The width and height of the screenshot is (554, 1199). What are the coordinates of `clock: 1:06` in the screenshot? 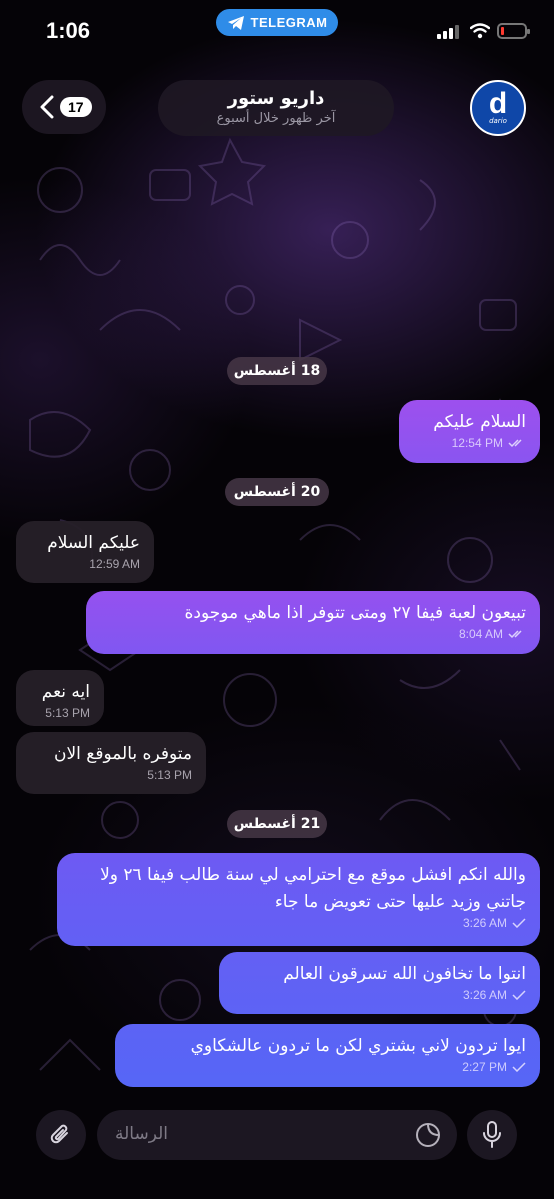 It's located at (68, 30).